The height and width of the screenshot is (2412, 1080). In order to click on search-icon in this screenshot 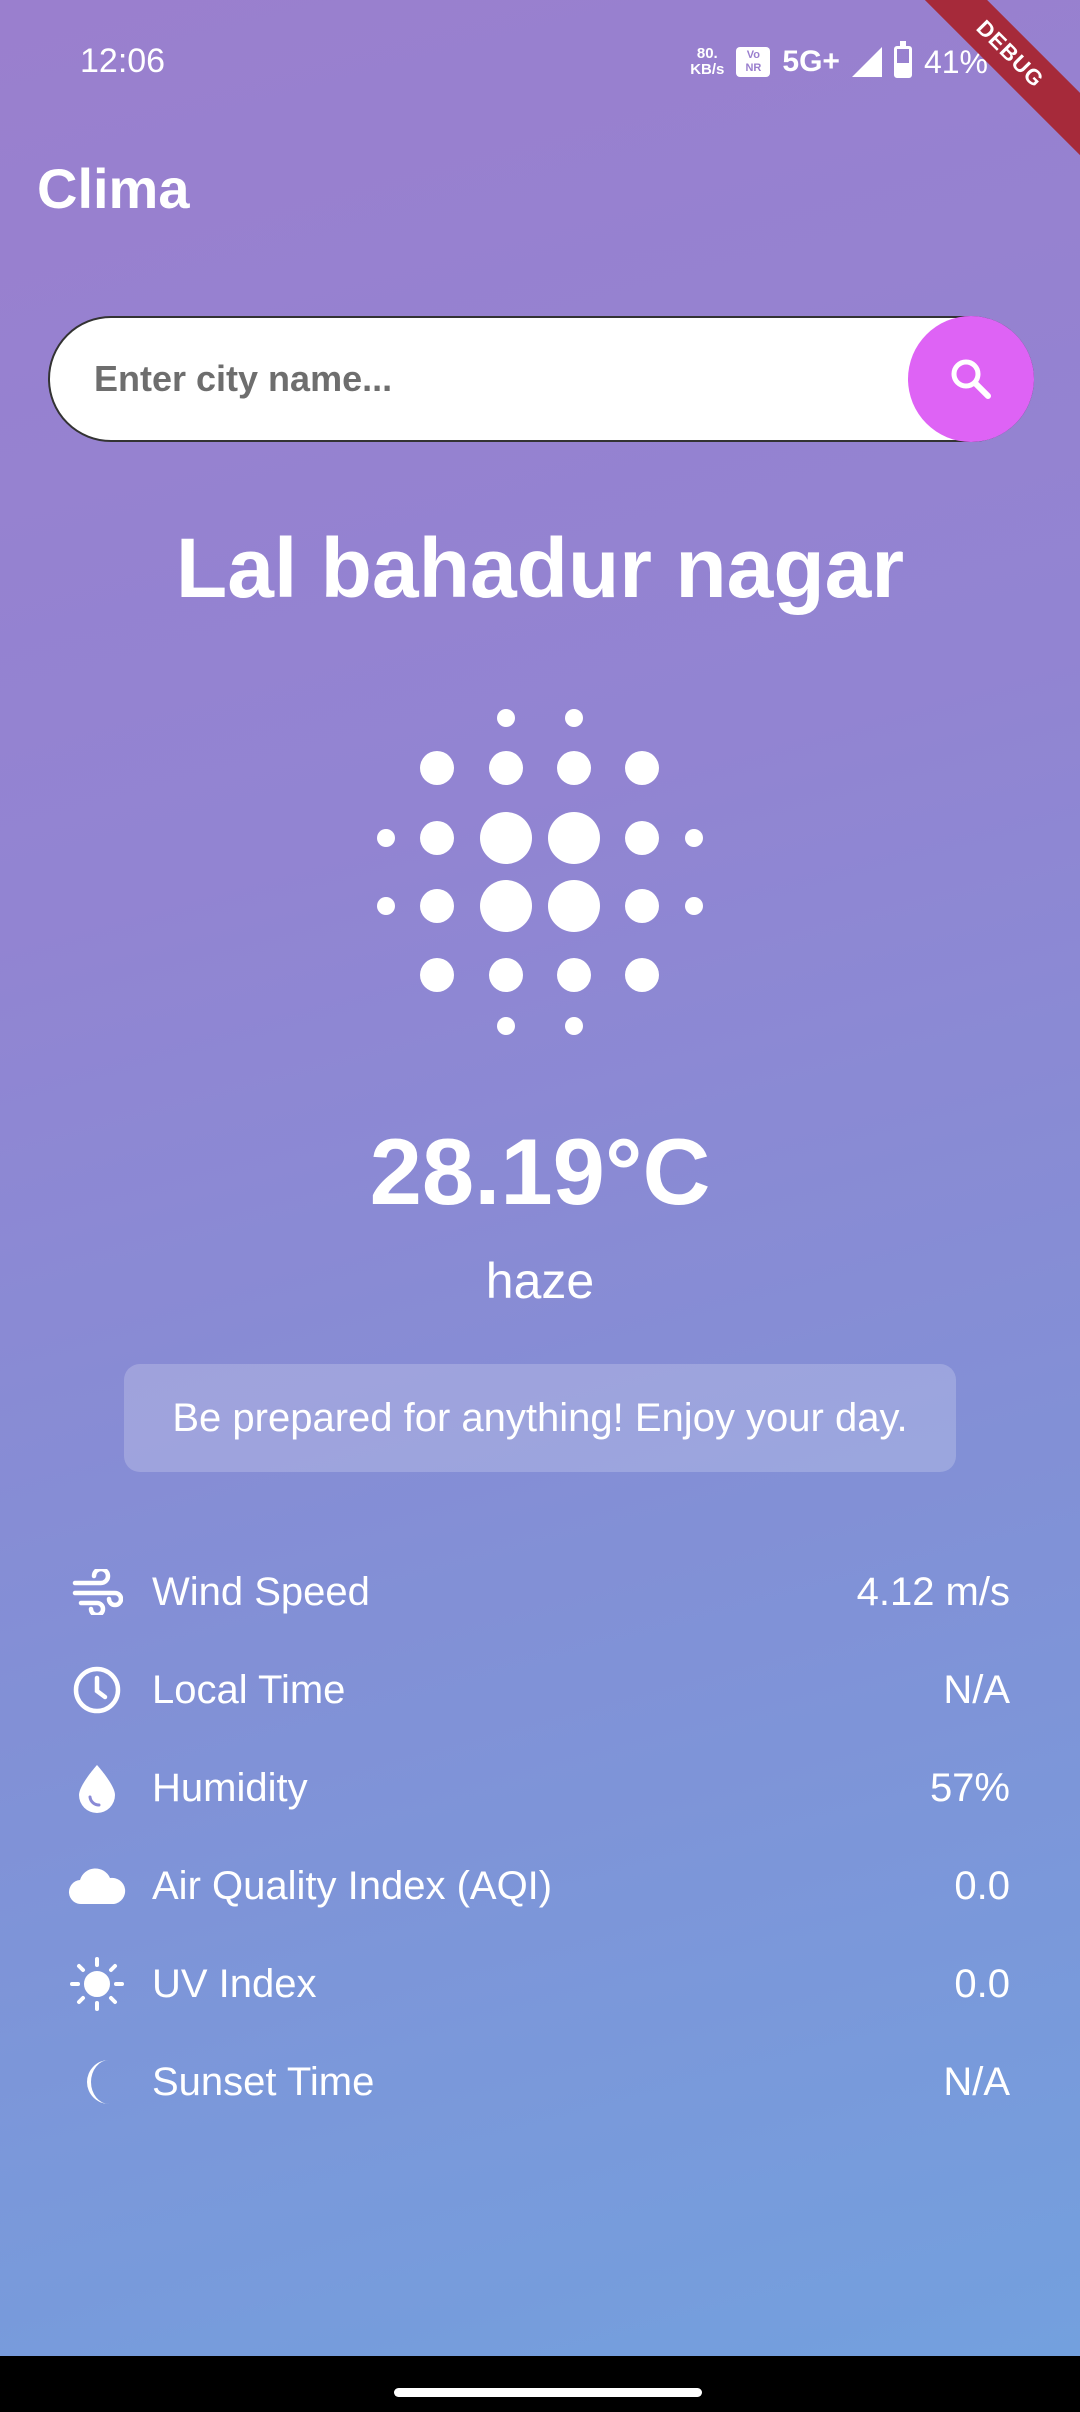, I will do `click(971, 379)`.